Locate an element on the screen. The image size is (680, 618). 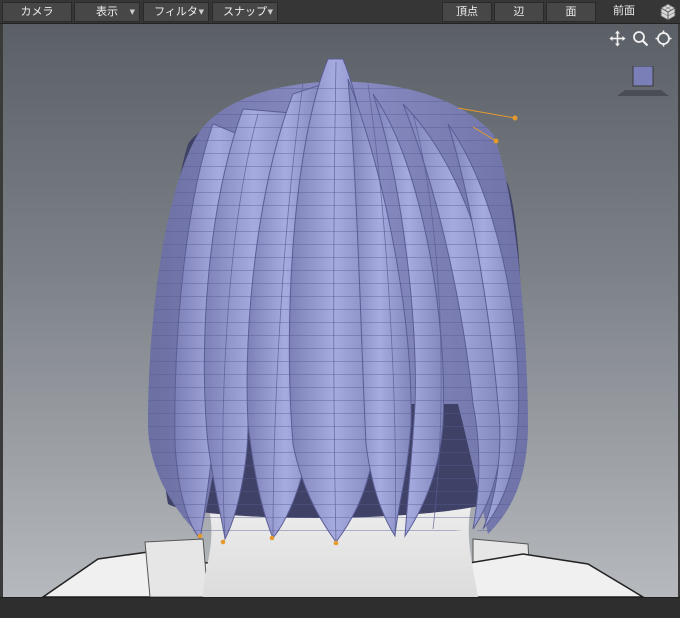
edge-mode-label: 辺 is located at coordinates (519, 11).